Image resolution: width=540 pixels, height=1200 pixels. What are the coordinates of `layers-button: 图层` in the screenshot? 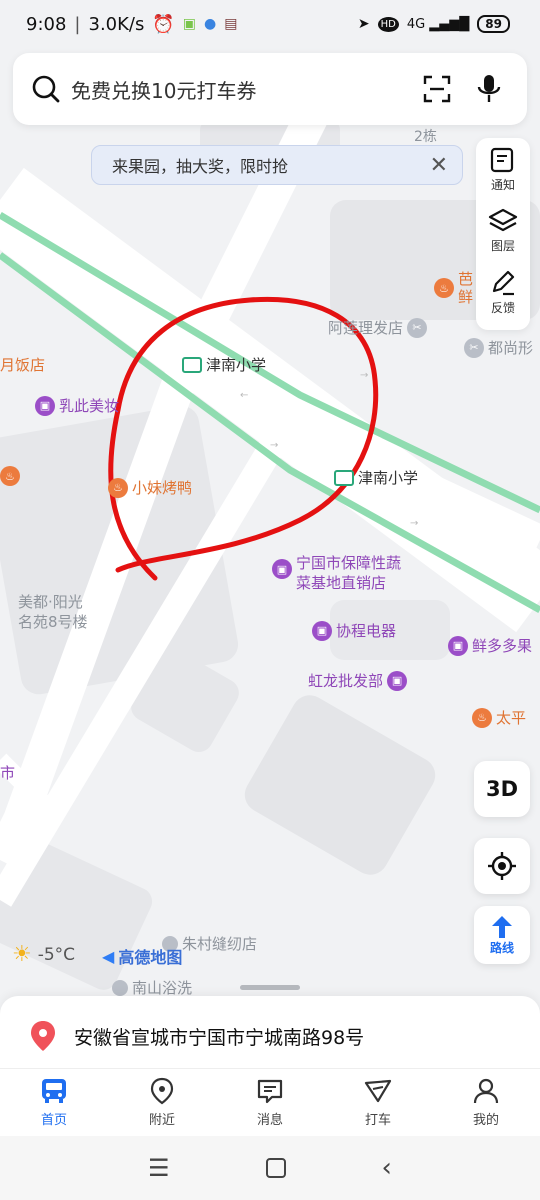 It's located at (503, 237).